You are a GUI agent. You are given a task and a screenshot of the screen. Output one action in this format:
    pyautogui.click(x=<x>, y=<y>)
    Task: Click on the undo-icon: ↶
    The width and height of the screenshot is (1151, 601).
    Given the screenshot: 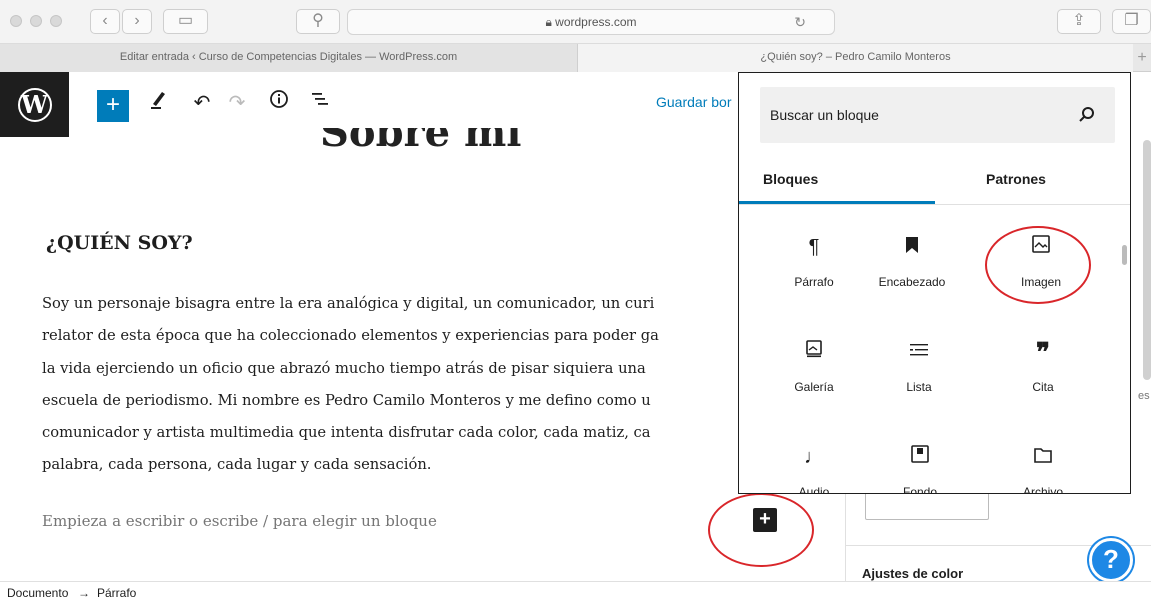 What is the action you would take?
    pyautogui.click(x=202, y=103)
    